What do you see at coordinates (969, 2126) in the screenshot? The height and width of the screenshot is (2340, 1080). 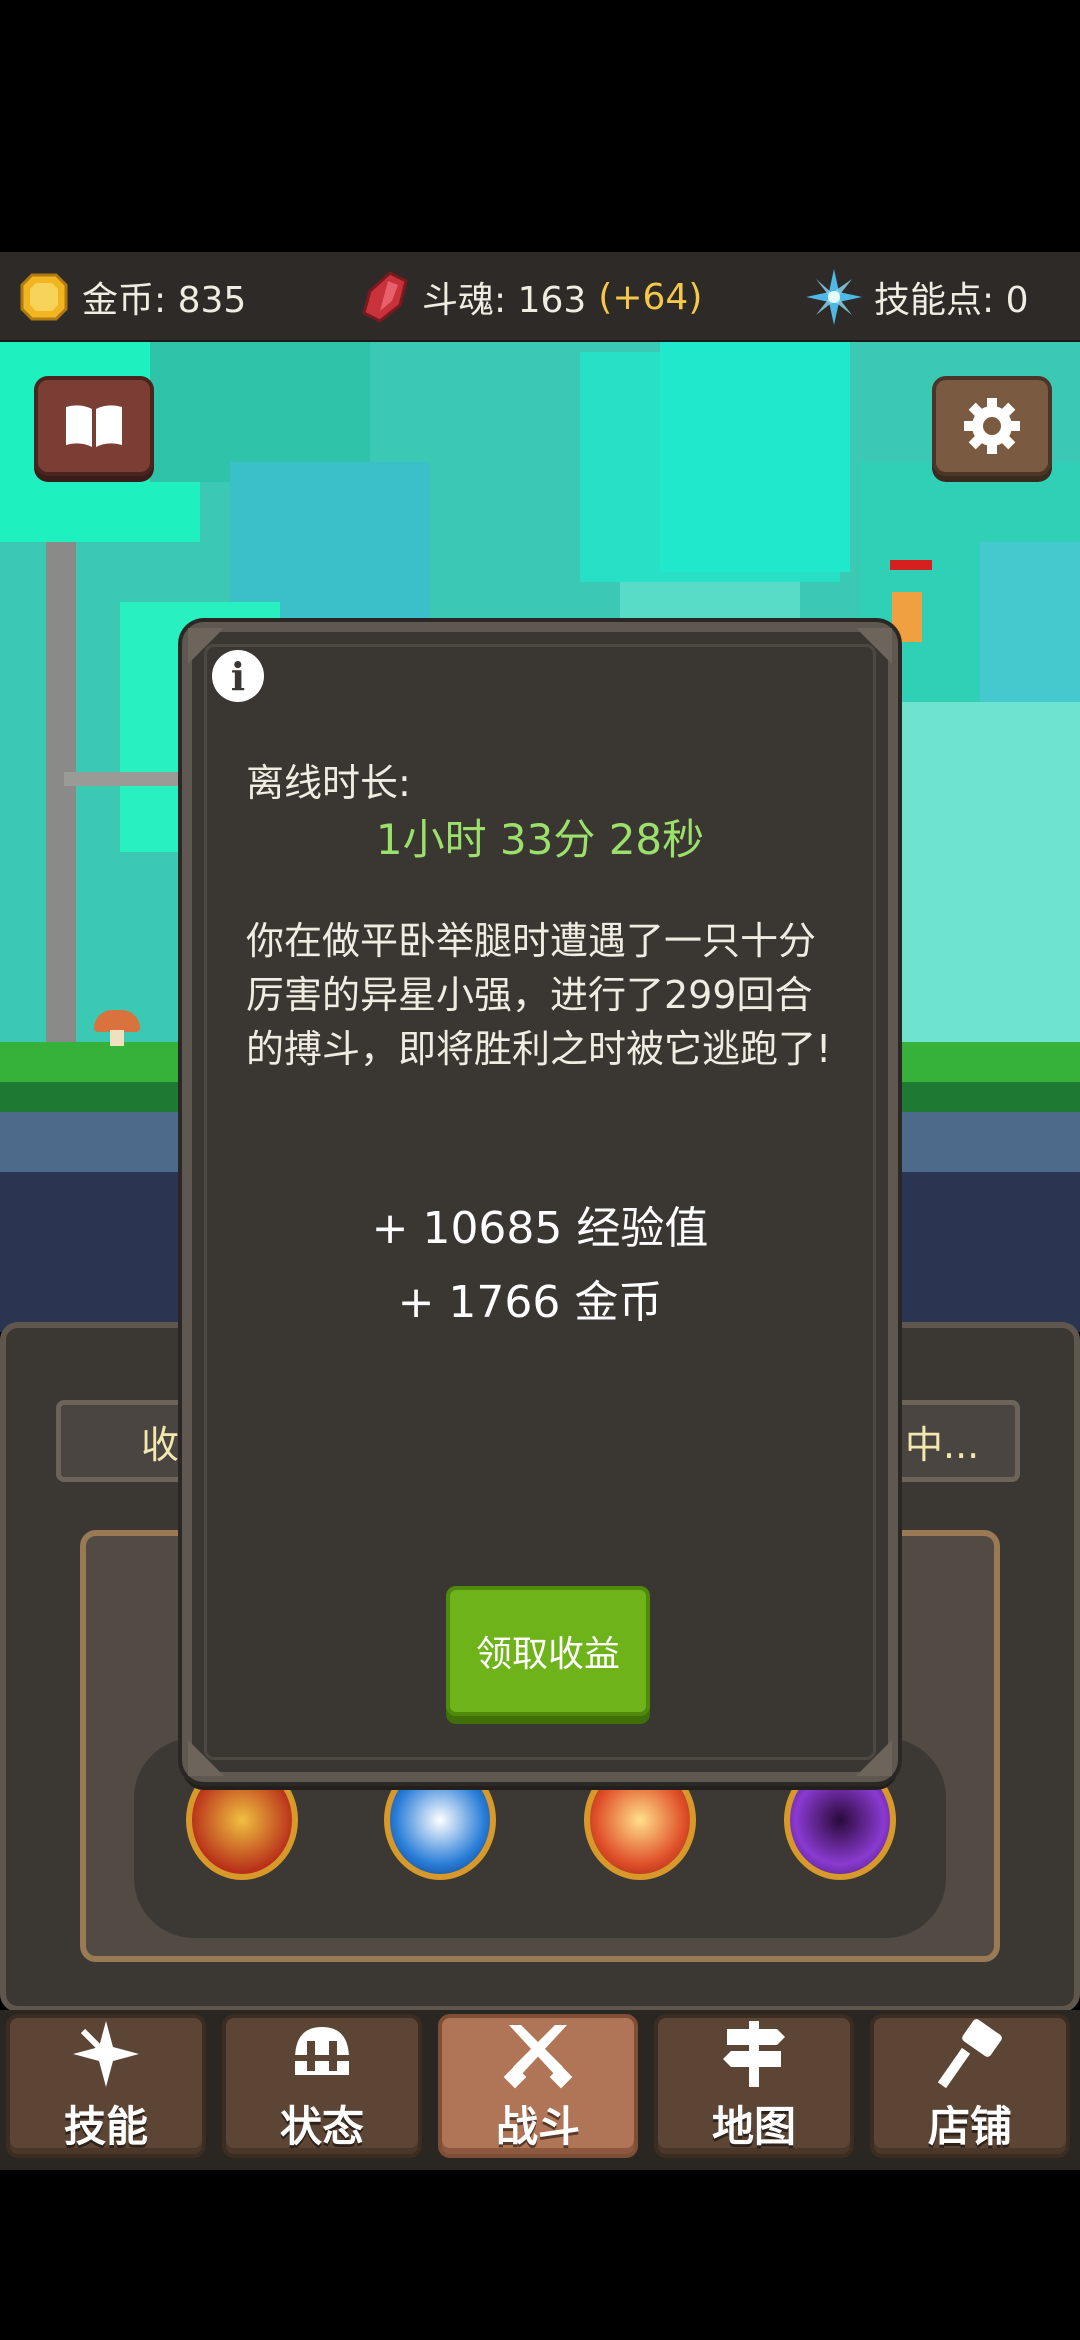 I see `nav-shop-label: 店铺` at bounding box center [969, 2126].